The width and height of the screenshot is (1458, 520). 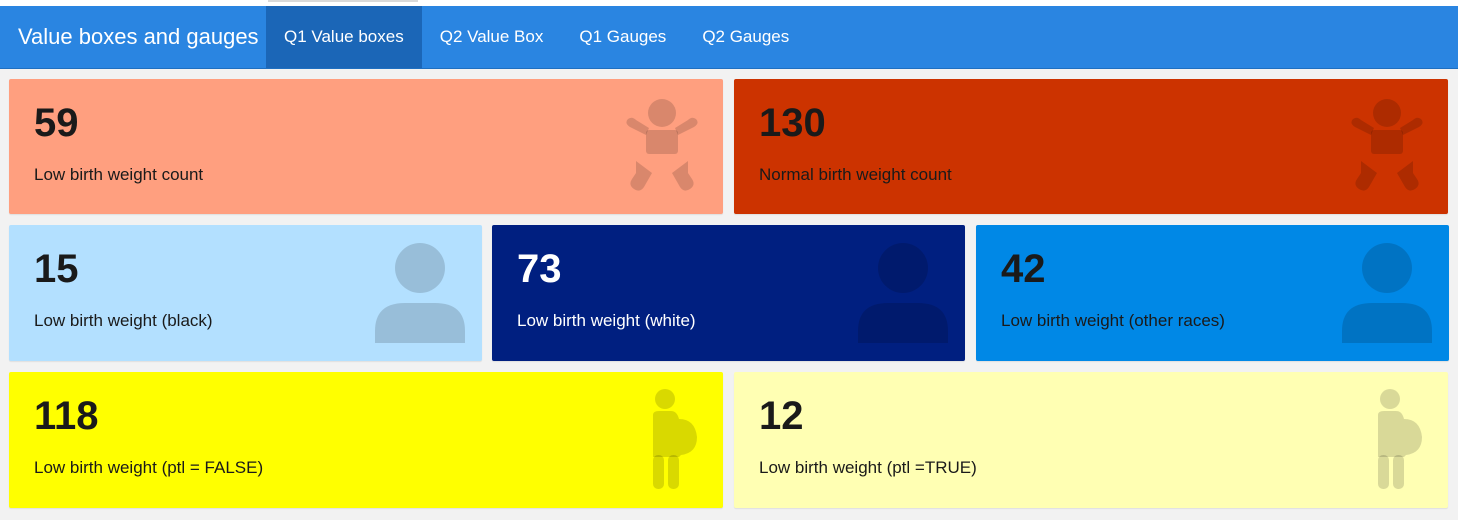 What do you see at coordinates (66, 416) in the screenshot?
I see `value-box-value: 118` at bounding box center [66, 416].